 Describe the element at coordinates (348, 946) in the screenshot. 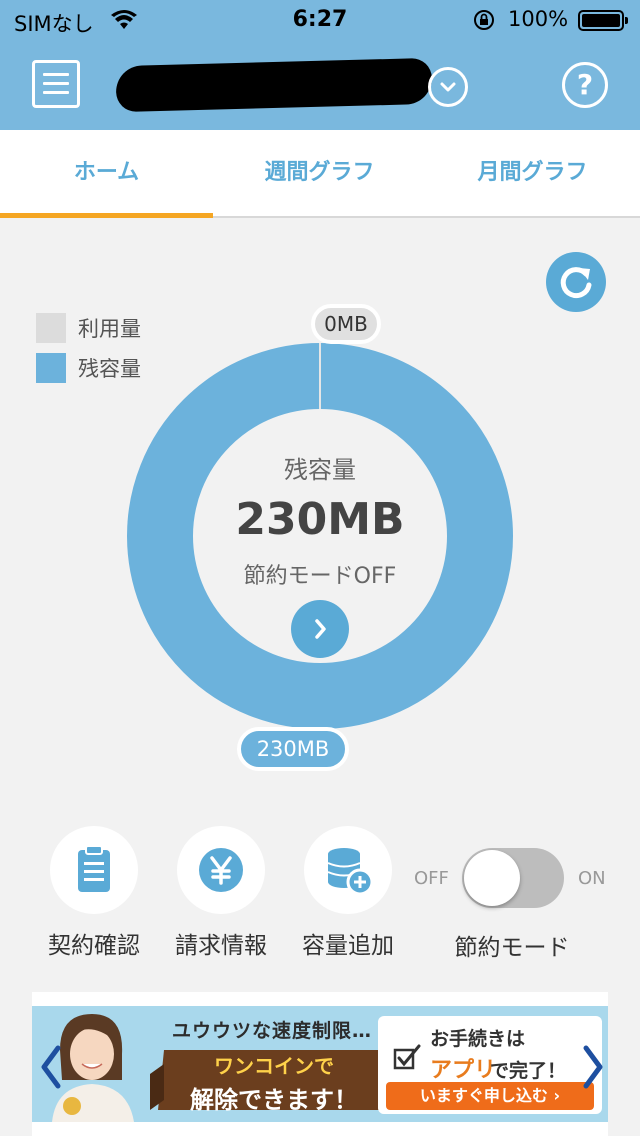

I see `add-capacity-label: 容量追加` at that location.